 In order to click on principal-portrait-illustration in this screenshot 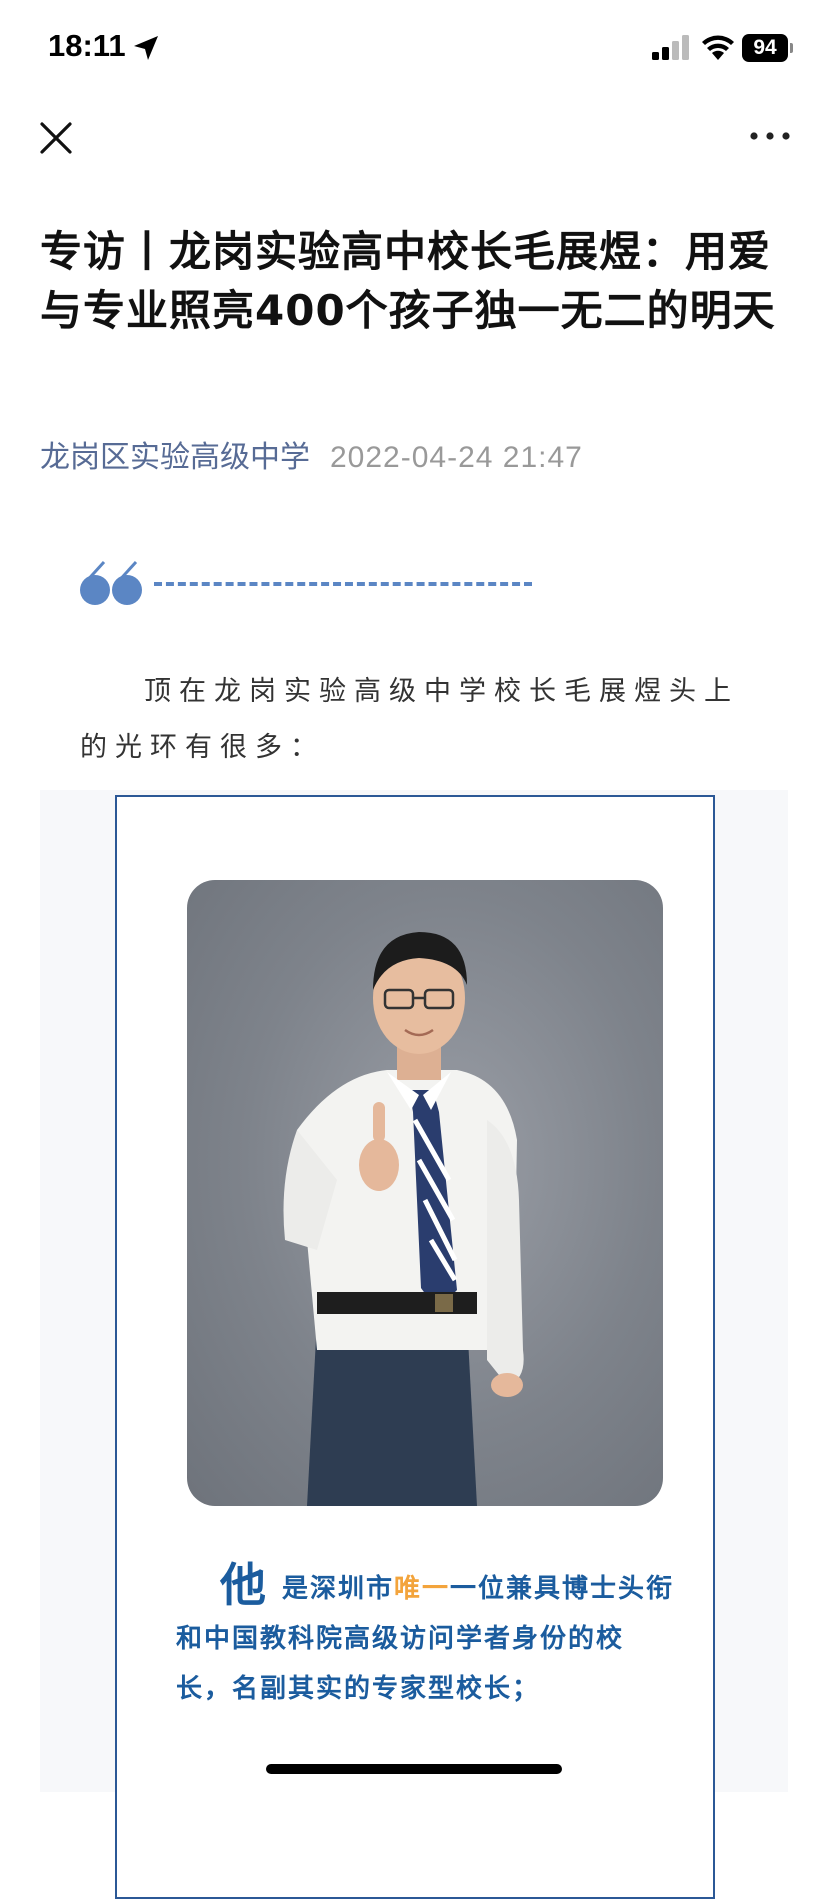, I will do `click(403, 1219)`.